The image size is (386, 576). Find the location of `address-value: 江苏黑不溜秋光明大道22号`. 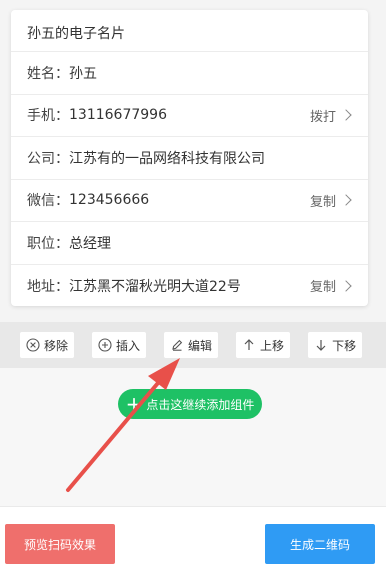

address-value: 江苏黑不溜秋光明大道22号 is located at coordinates (155, 286).